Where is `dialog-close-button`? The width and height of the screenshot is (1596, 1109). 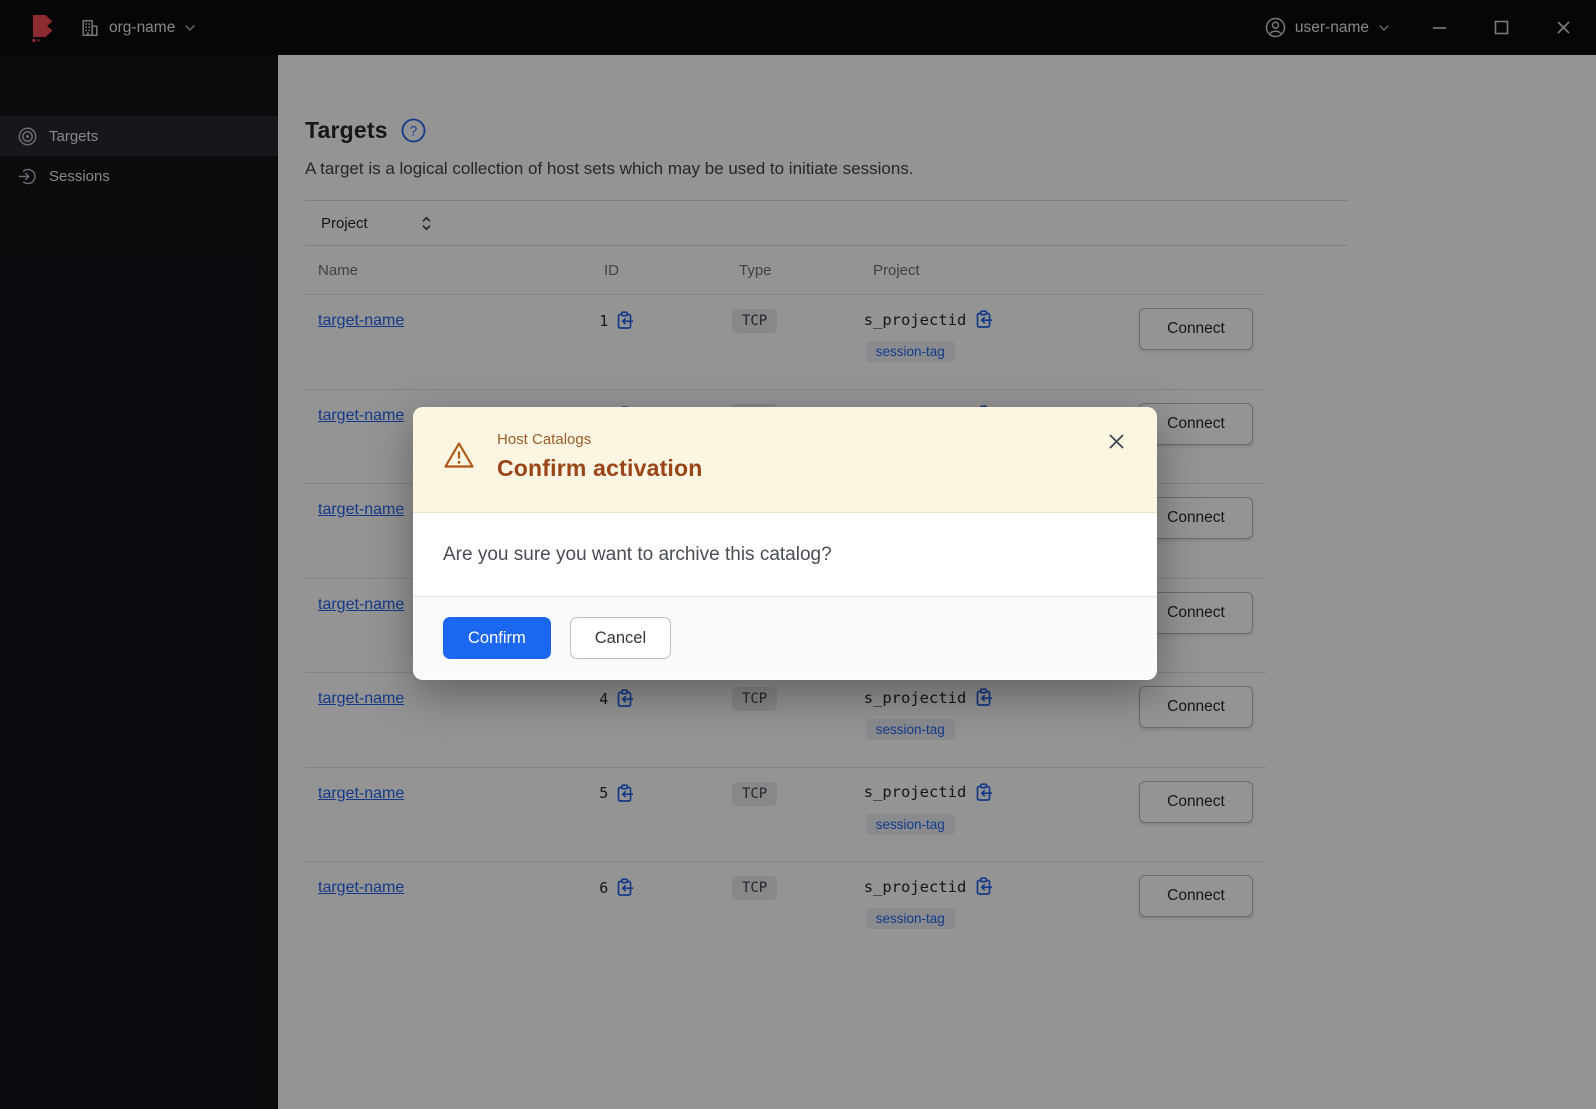 dialog-close-button is located at coordinates (1116, 441).